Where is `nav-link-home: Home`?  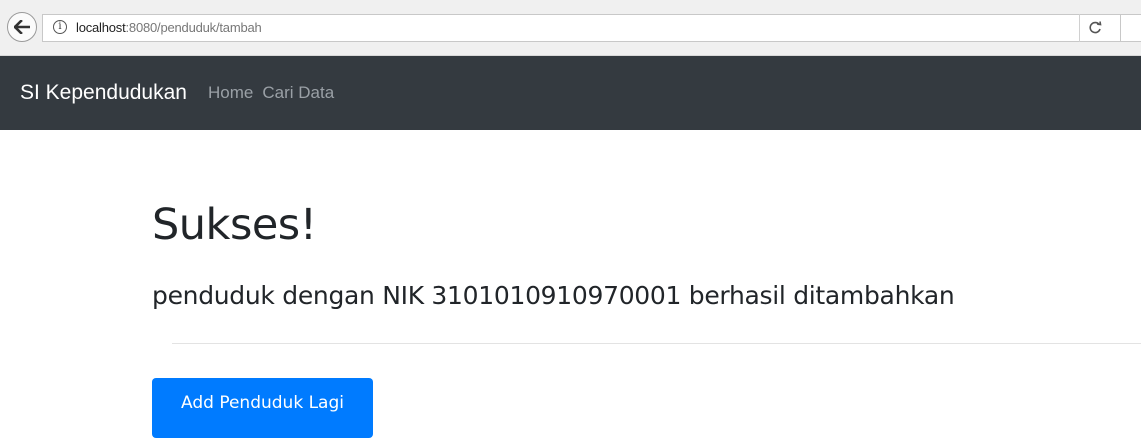
nav-link-home: Home is located at coordinates (230, 93).